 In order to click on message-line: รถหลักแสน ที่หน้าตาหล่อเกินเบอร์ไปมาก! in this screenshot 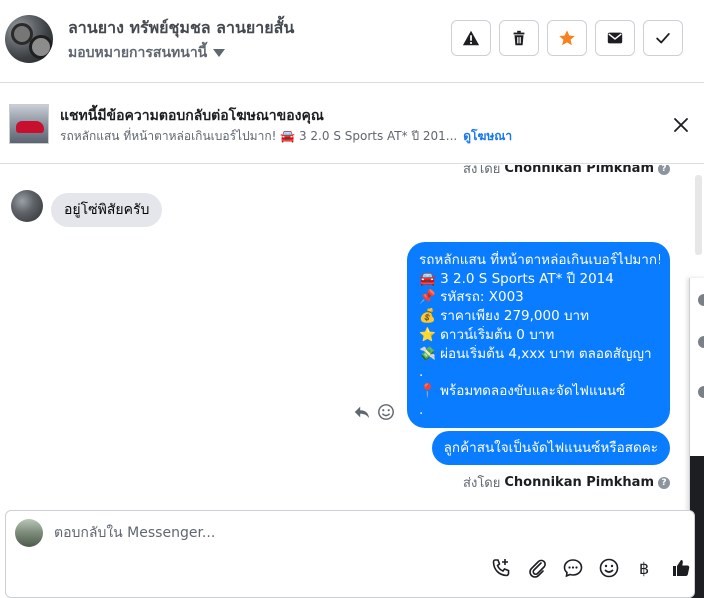, I will do `click(539, 260)`.